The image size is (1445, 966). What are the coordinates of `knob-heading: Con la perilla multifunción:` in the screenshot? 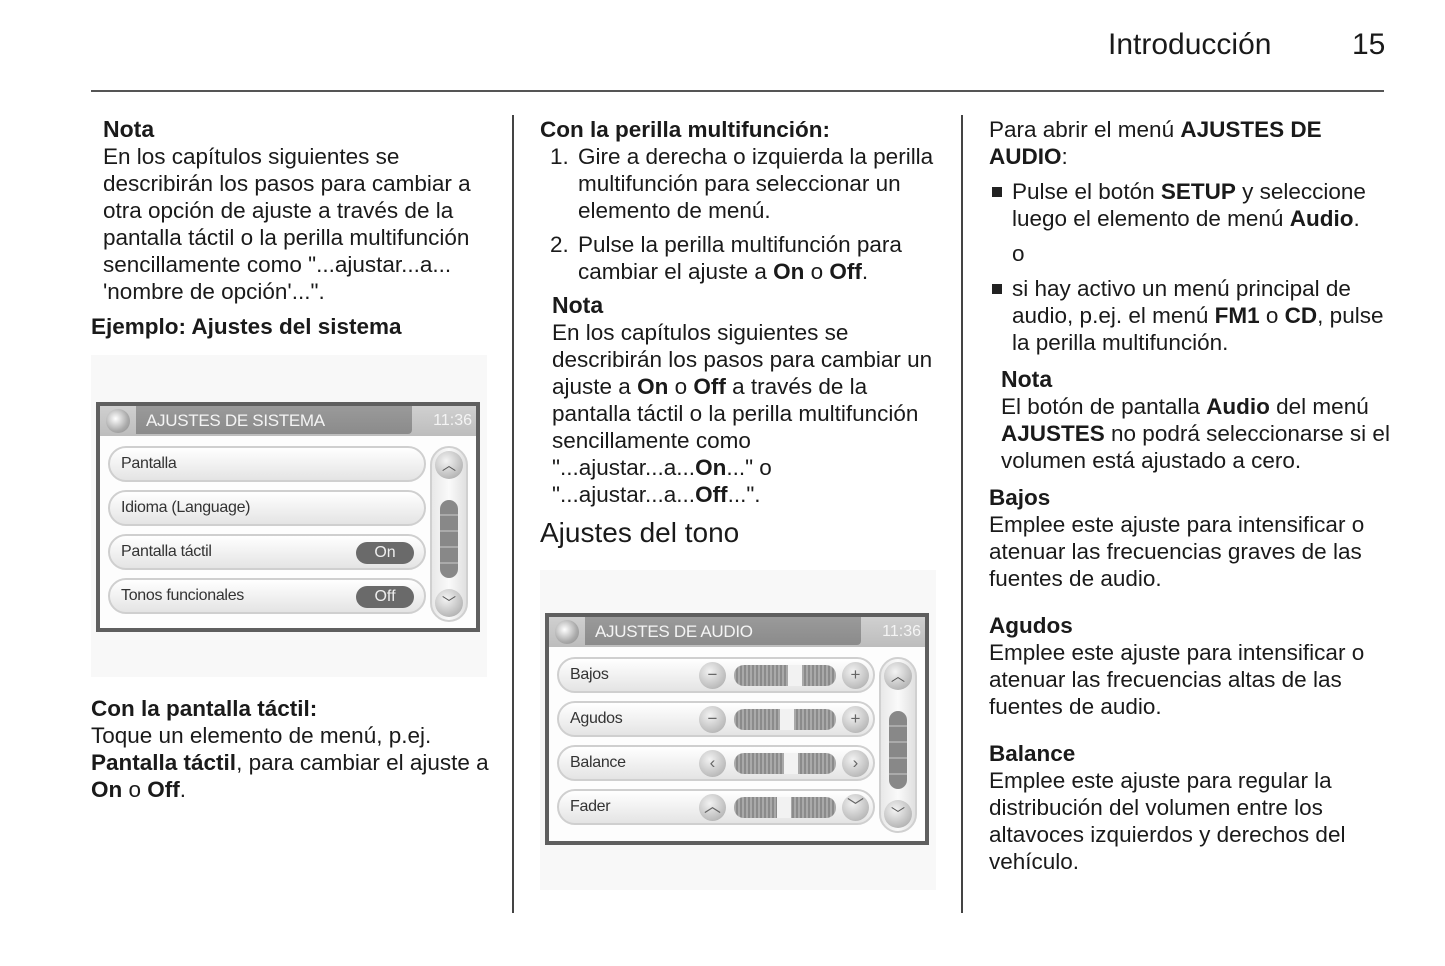 It's located at (685, 129).